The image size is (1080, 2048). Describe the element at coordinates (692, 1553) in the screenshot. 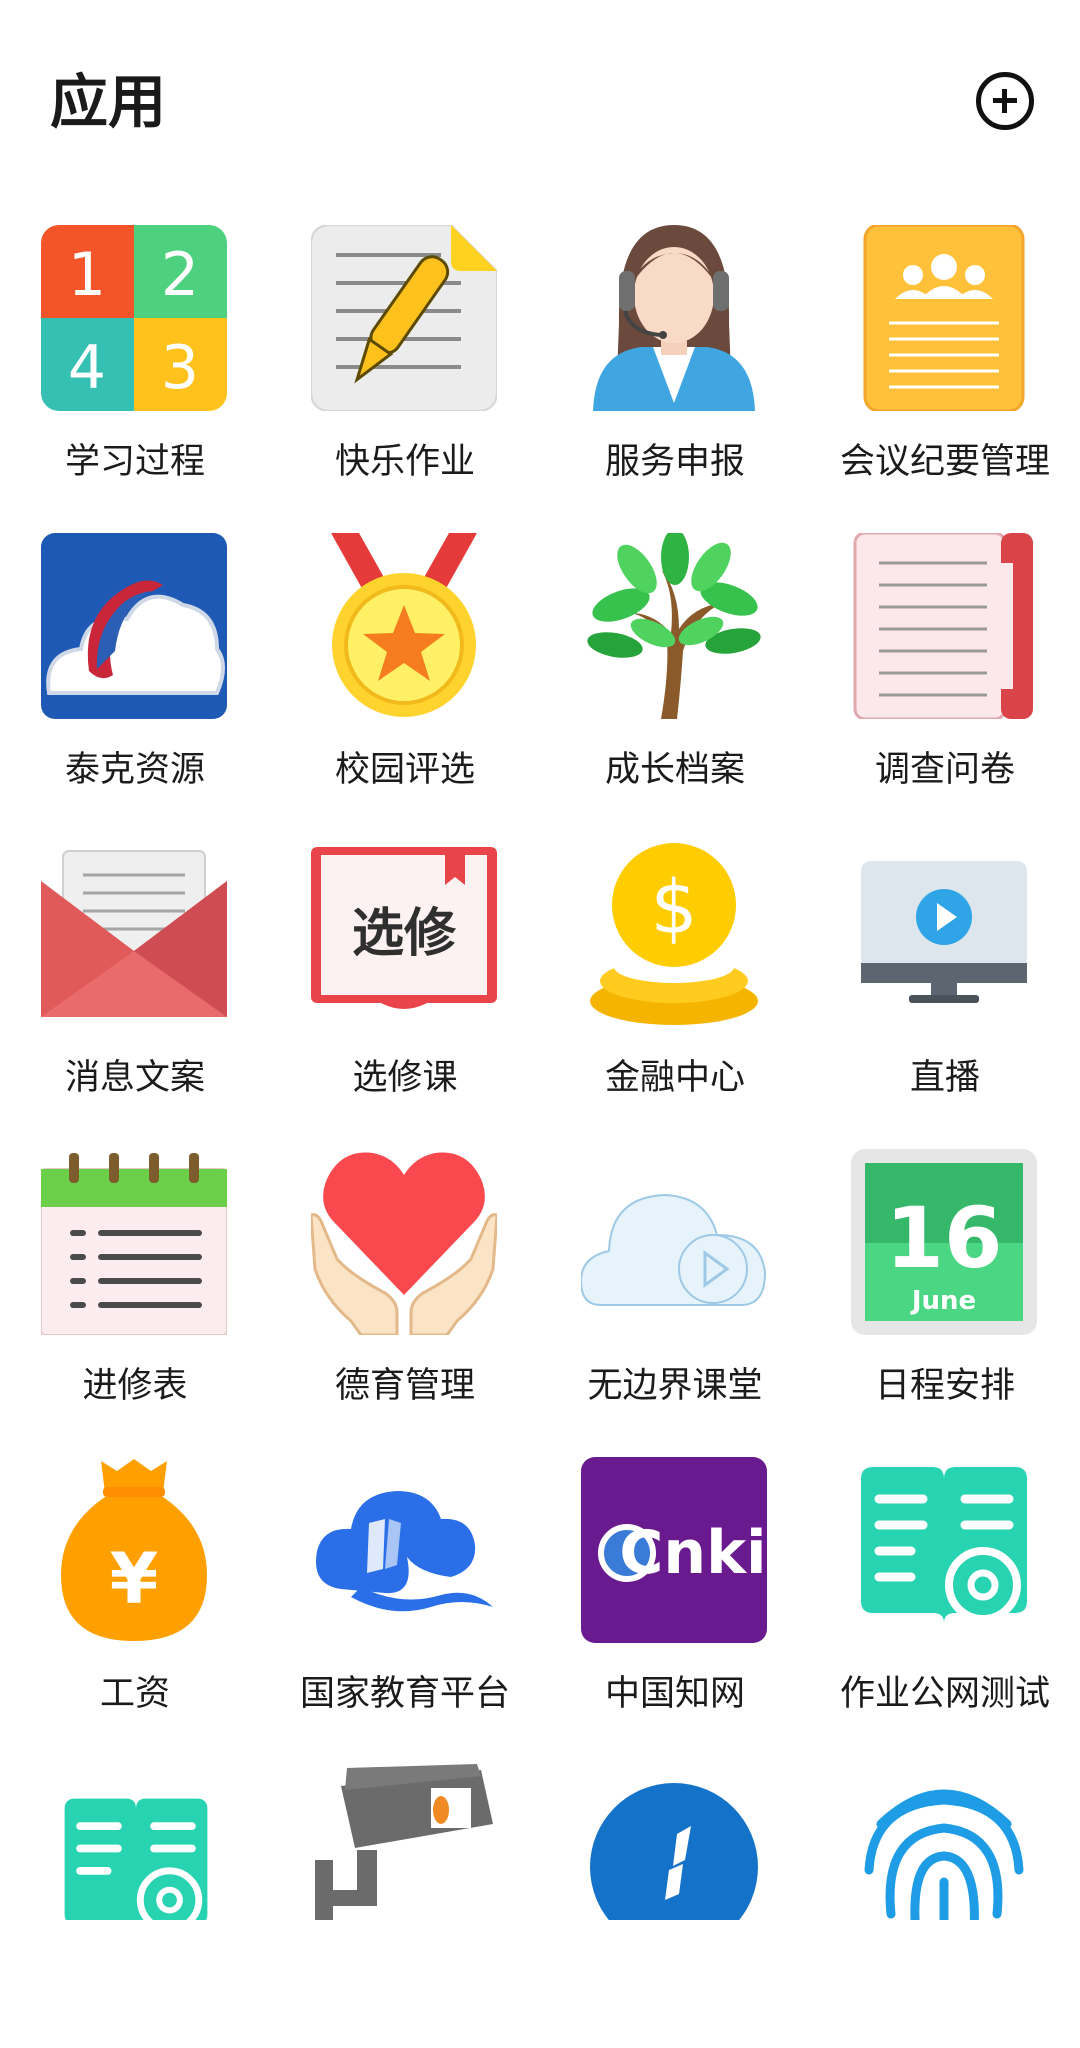

I see `cnki-icon-text: Cnki` at that location.